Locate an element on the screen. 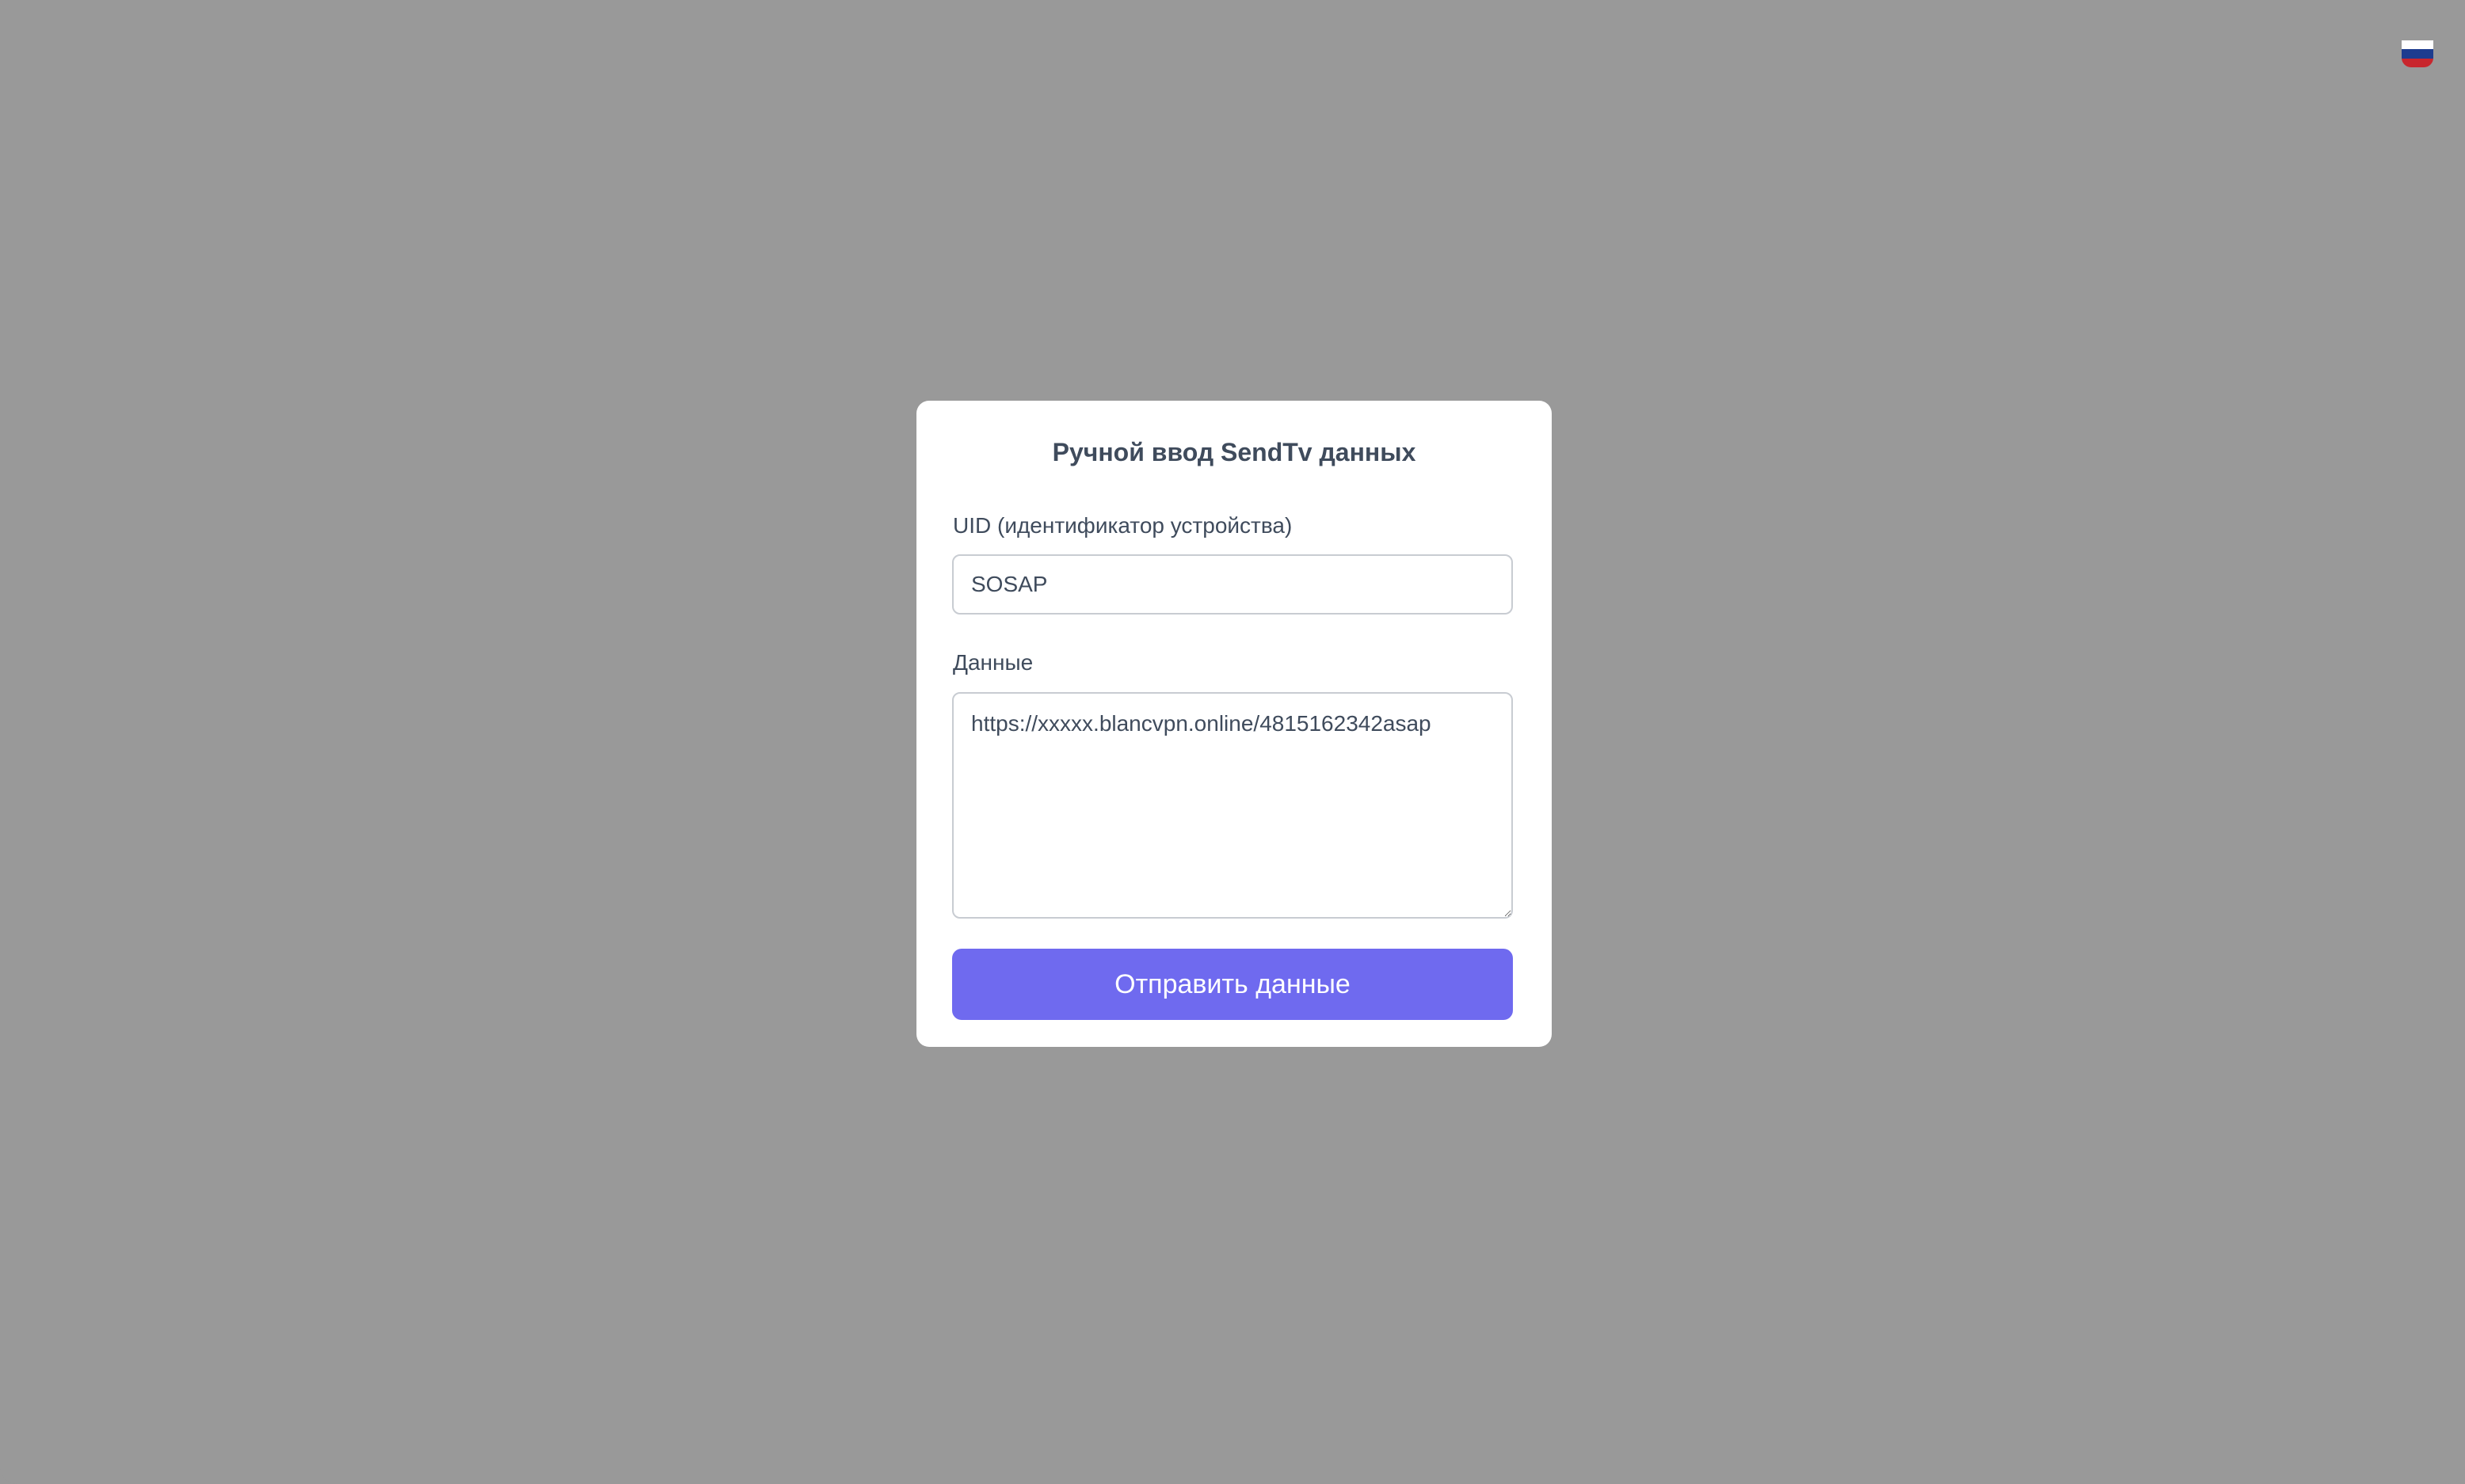 Image resolution: width=2465 pixels, height=1484 pixels. language-selector is located at coordinates (2417, 54).